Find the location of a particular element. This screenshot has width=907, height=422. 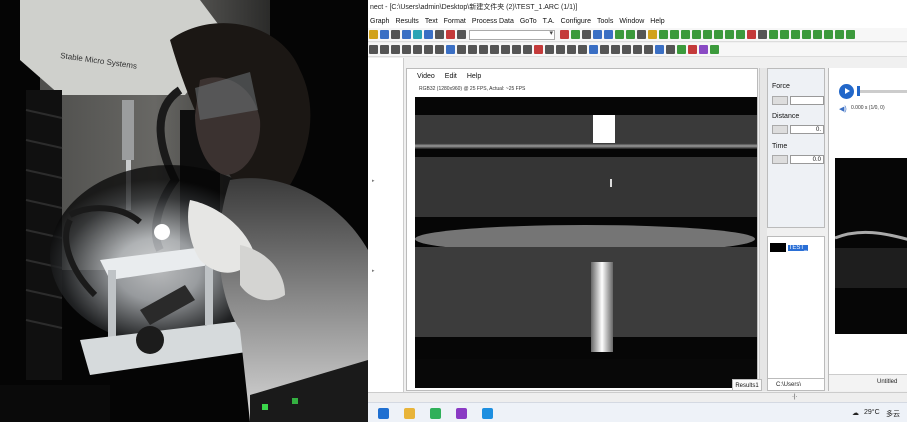

file-list-item: TEST_ is located at coordinates (796, 248).